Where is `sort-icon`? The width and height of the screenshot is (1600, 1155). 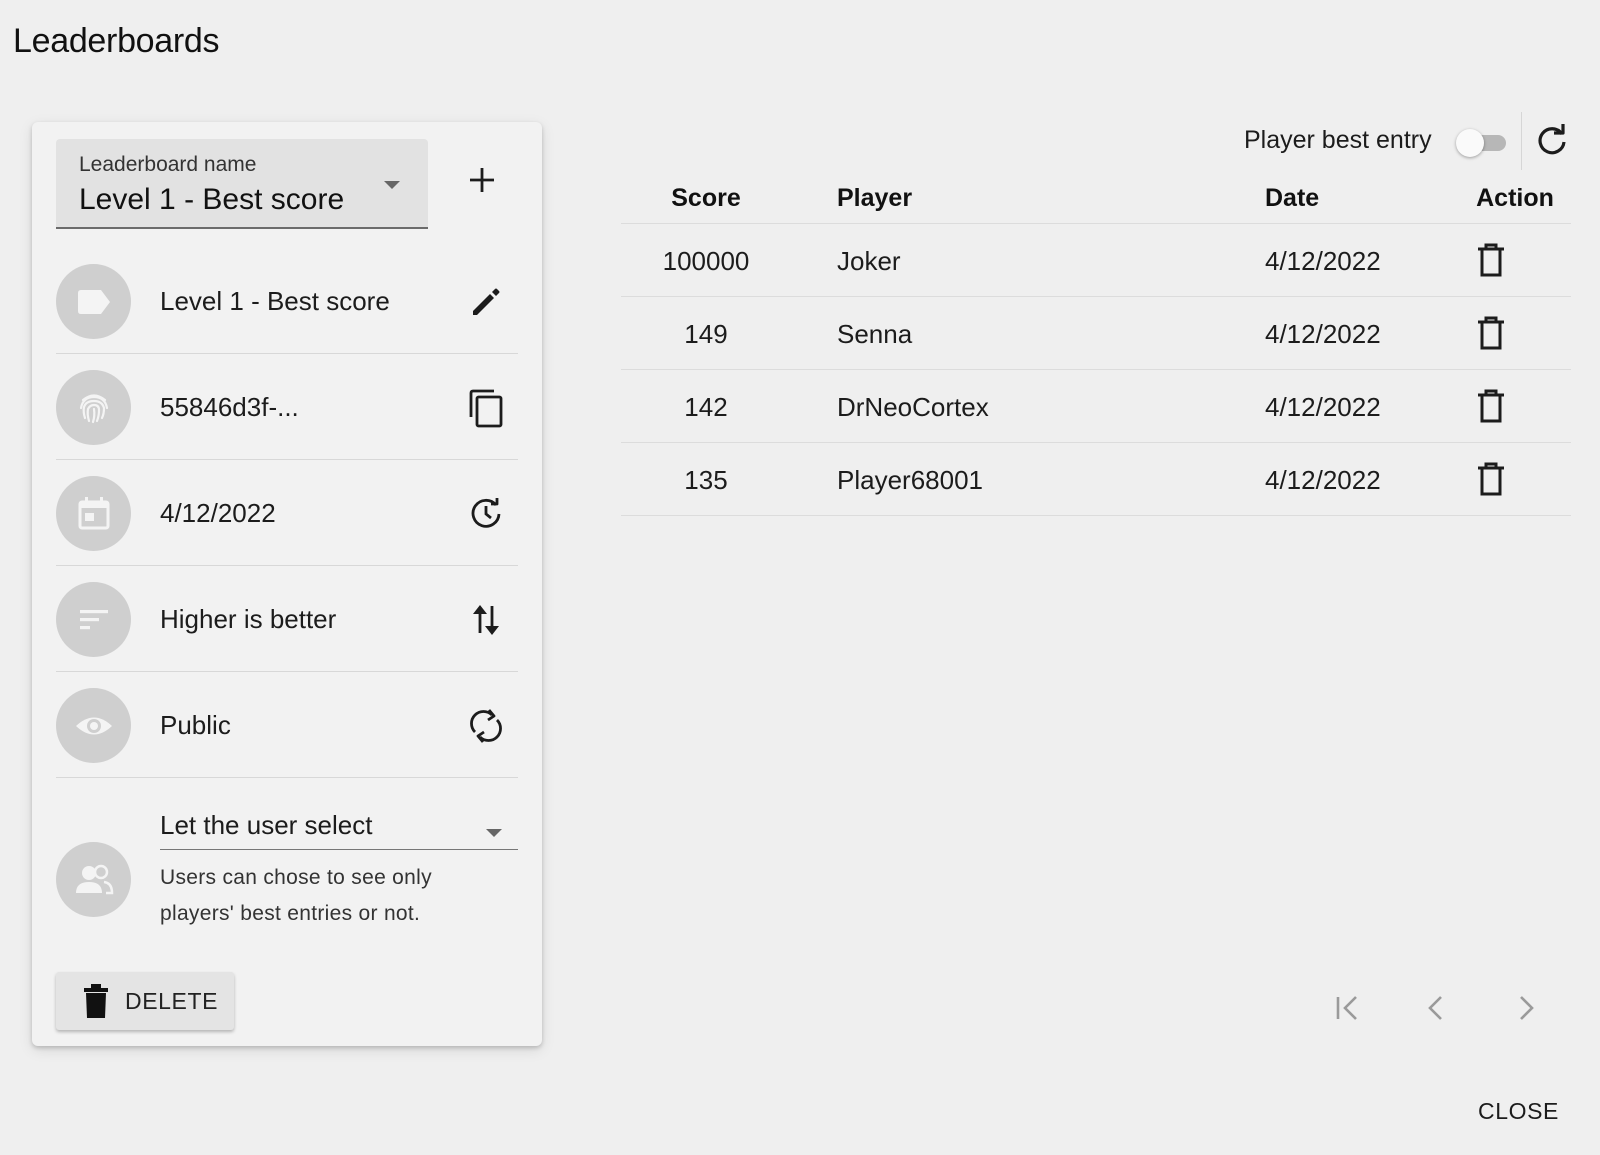
sort-icon is located at coordinates (93, 619).